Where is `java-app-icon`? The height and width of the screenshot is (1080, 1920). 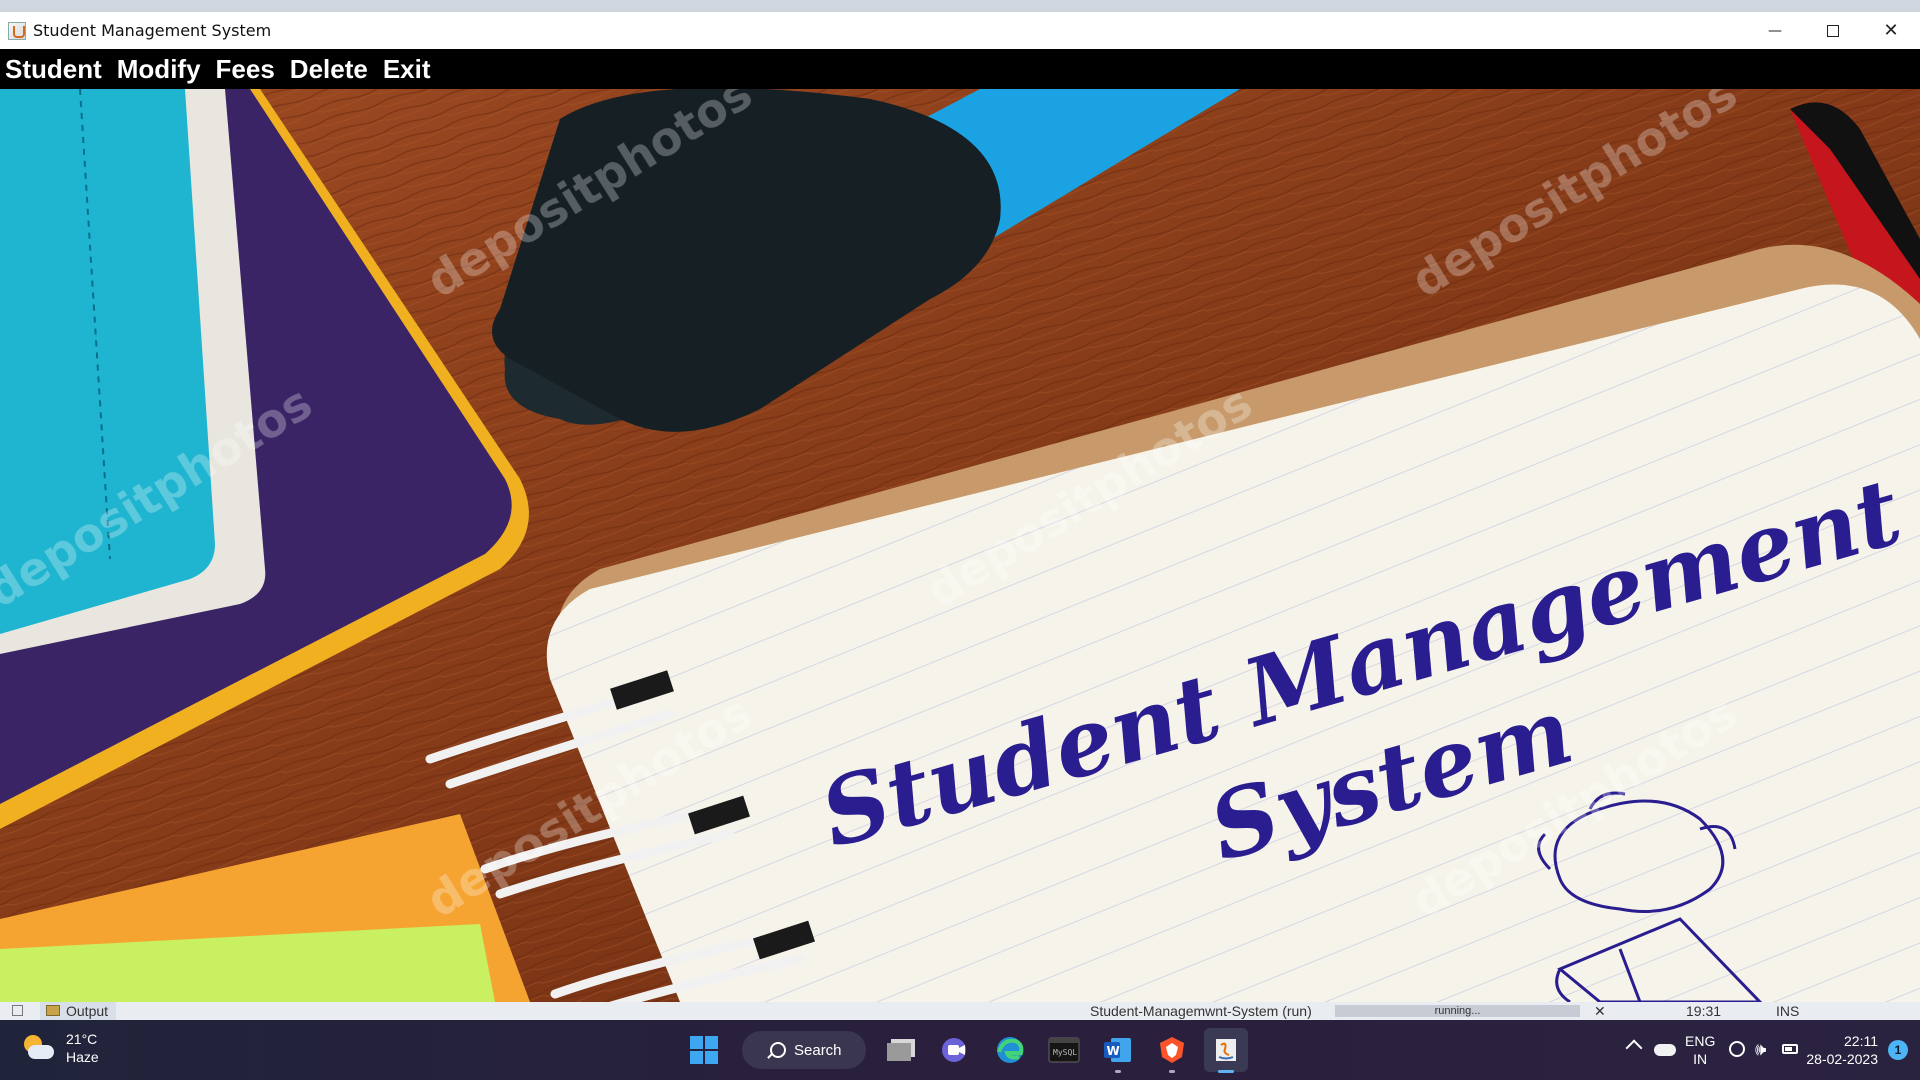 java-app-icon is located at coordinates (17, 30).